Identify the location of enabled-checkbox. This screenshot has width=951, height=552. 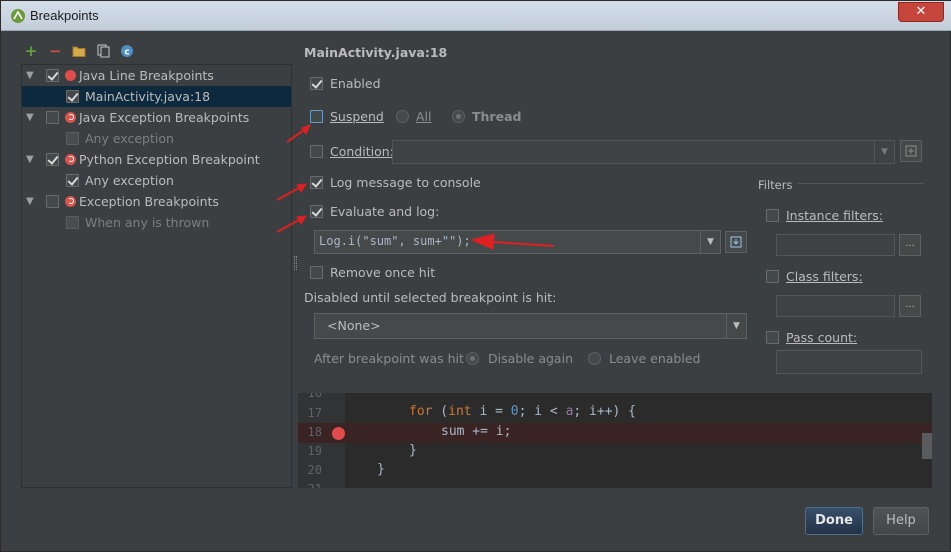
(316, 83).